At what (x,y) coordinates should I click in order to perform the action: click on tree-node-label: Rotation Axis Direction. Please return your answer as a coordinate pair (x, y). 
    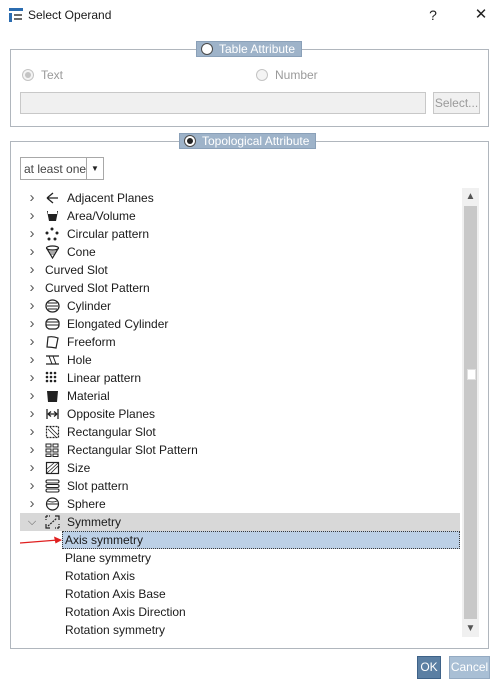
    Looking at the image, I should click on (125, 612).